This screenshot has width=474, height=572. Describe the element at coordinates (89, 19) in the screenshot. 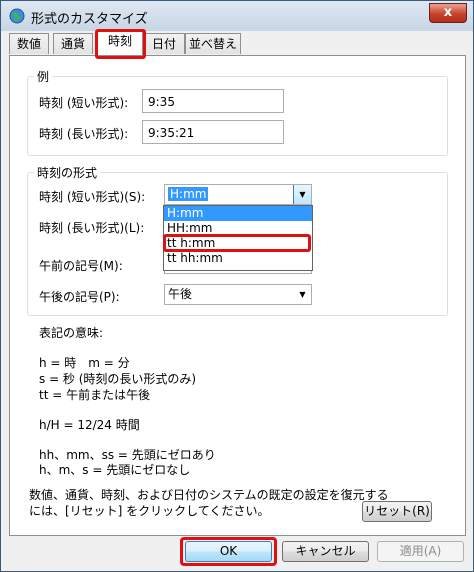

I see `window-title: 形式のカスタマイズ` at that location.